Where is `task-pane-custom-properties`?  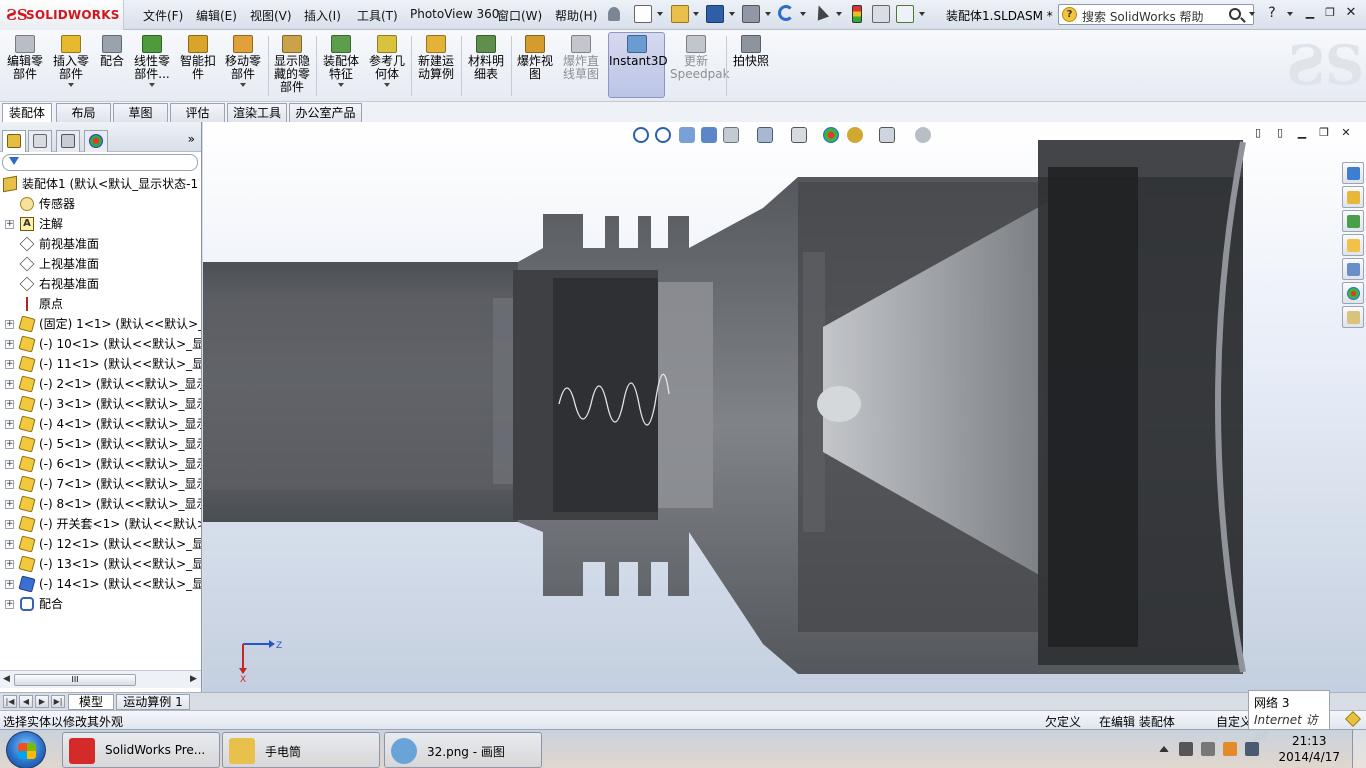 task-pane-custom-properties is located at coordinates (1353, 317).